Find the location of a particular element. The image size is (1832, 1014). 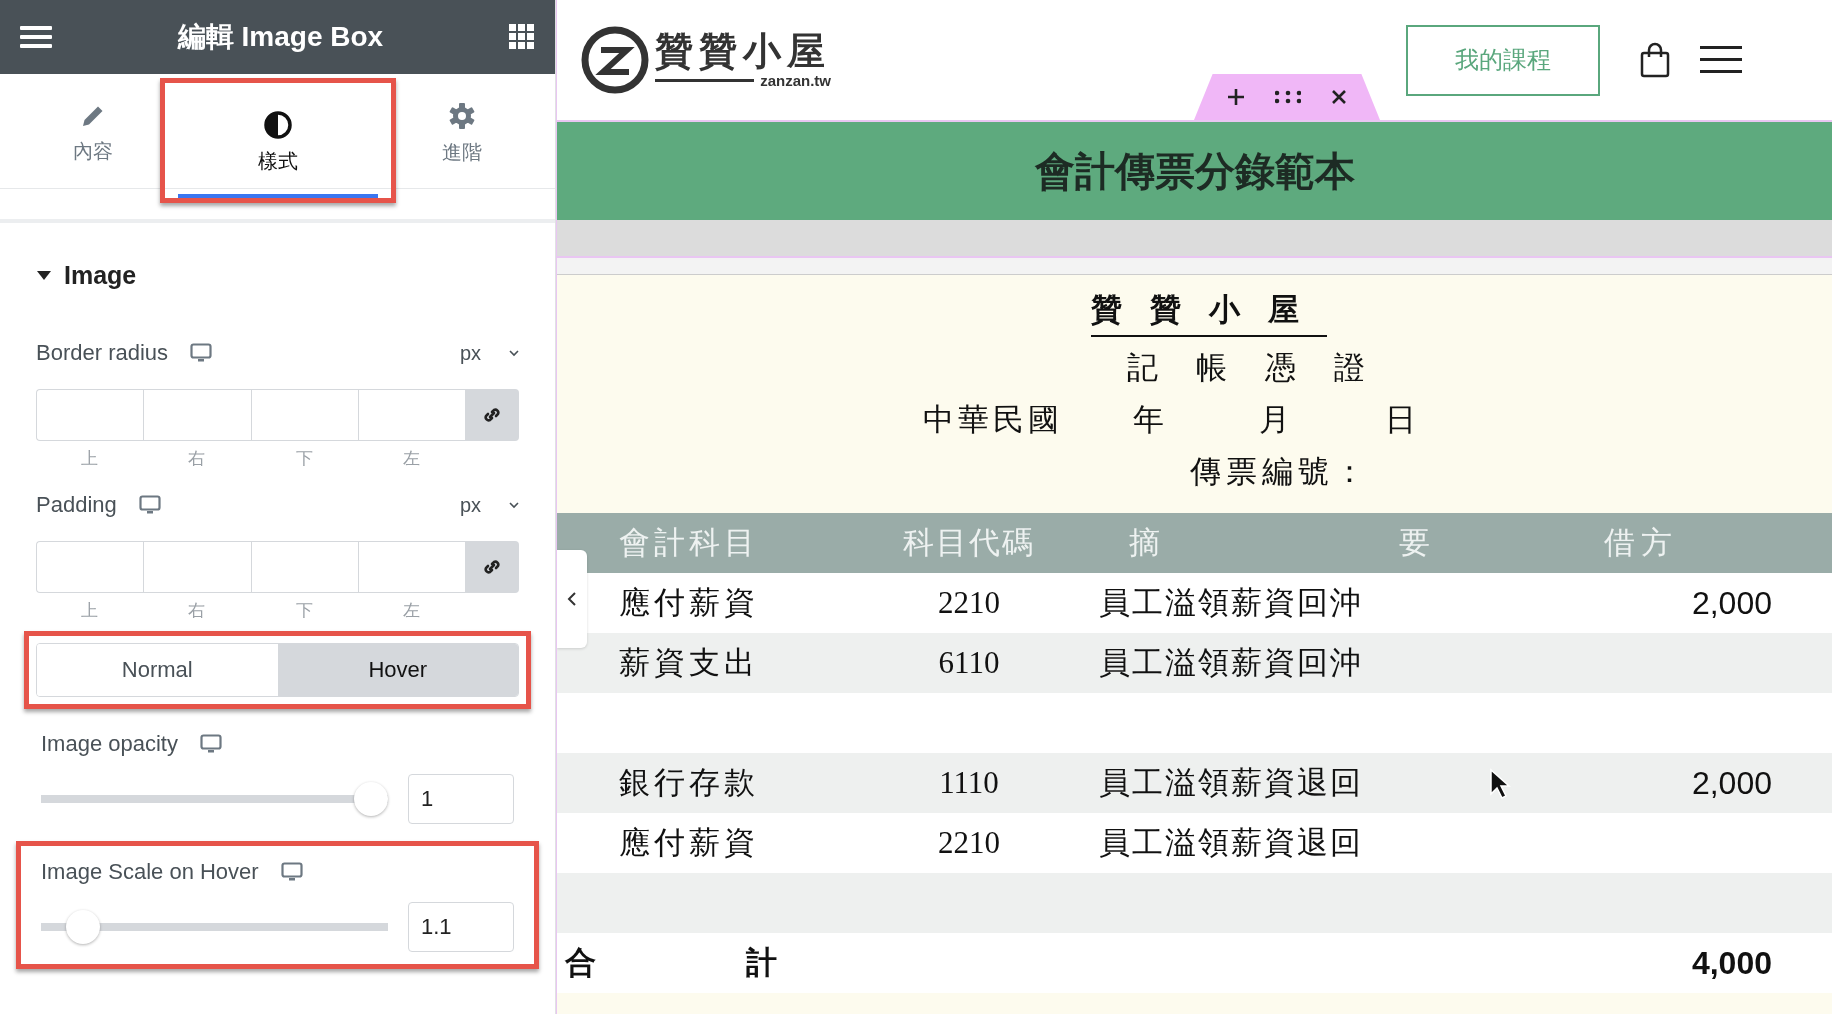

control-label: Border radius is located at coordinates (102, 353).